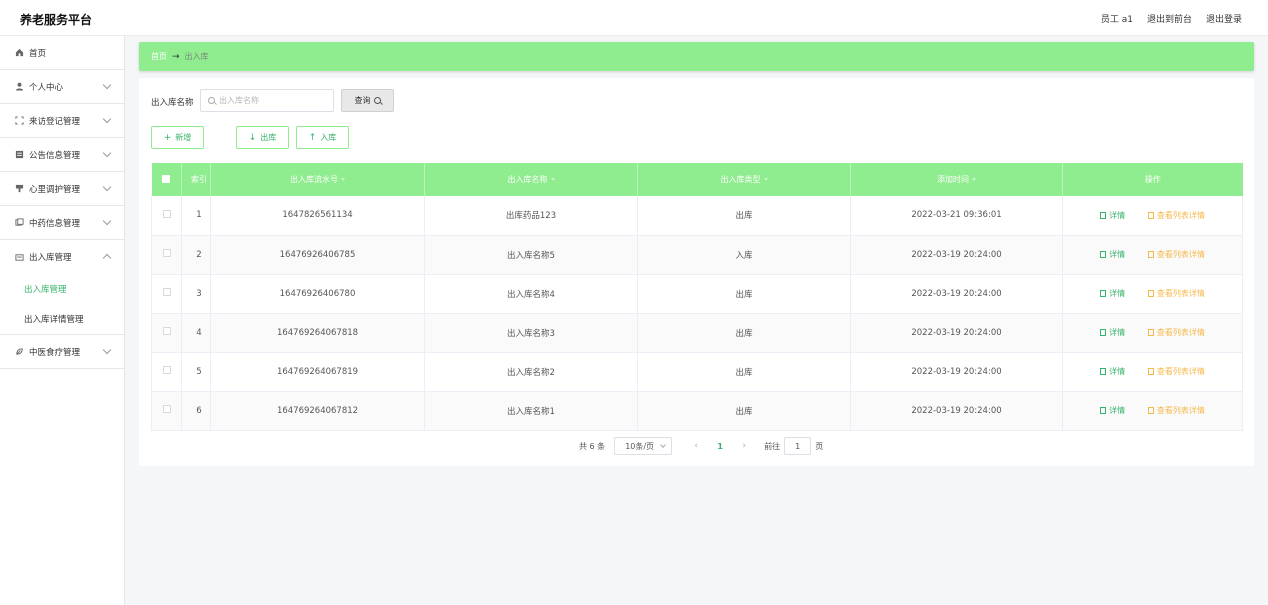 This screenshot has width=1268, height=605. What do you see at coordinates (643, 446) in the screenshot?
I see `page-size-select: 10条/页` at bounding box center [643, 446].